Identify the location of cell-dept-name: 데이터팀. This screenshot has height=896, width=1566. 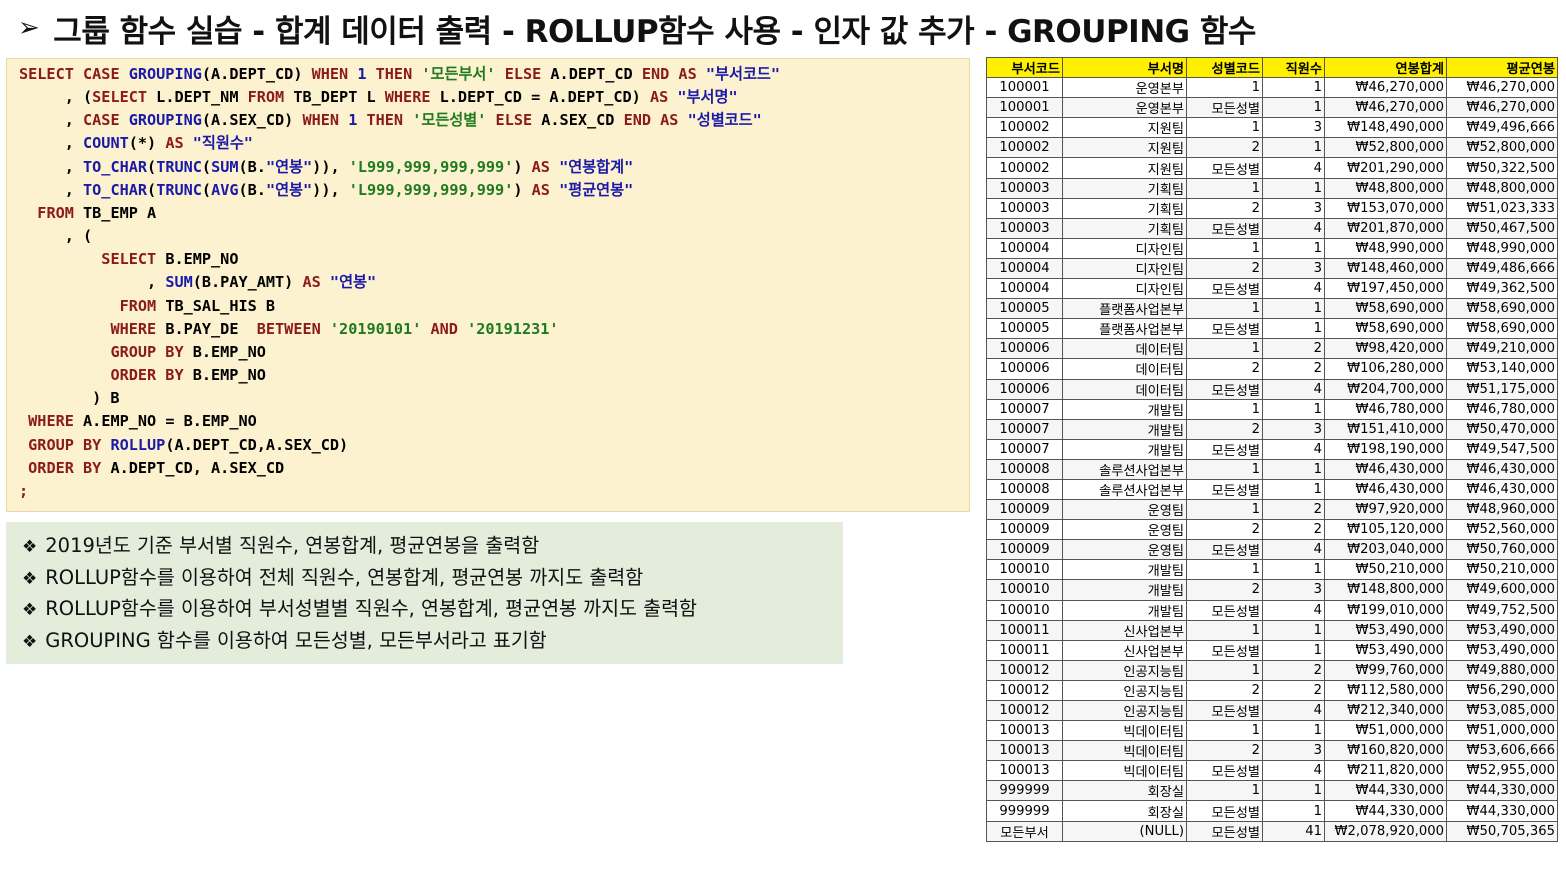
(1124, 349).